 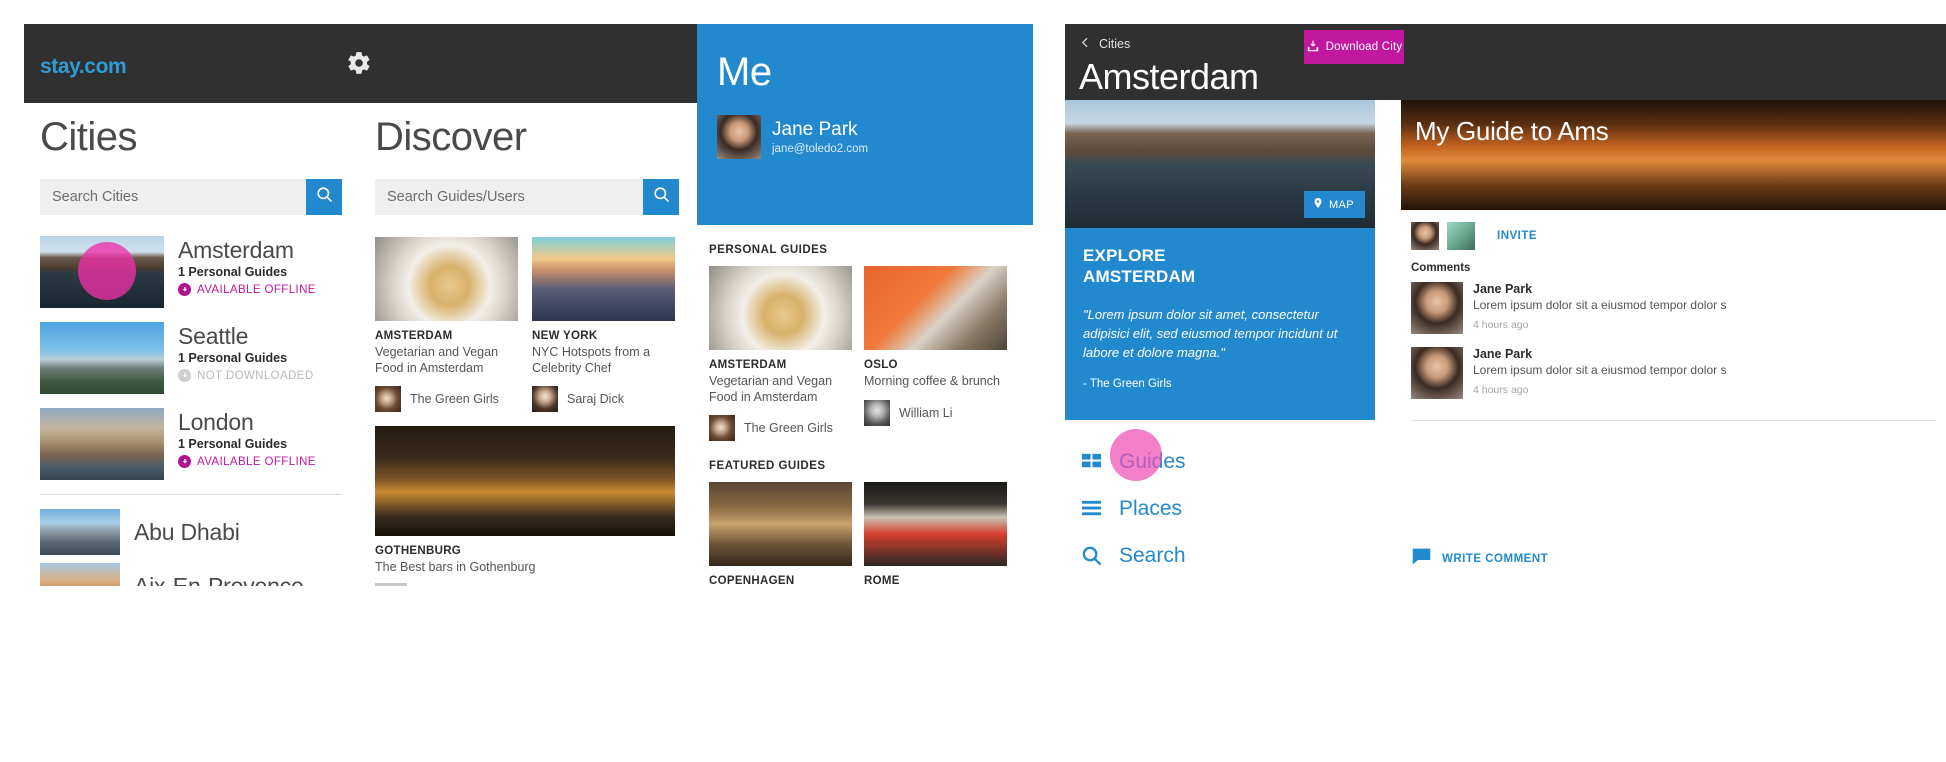 What do you see at coordinates (324, 197) in the screenshot?
I see `cities-search-button` at bounding box center [324, 197].